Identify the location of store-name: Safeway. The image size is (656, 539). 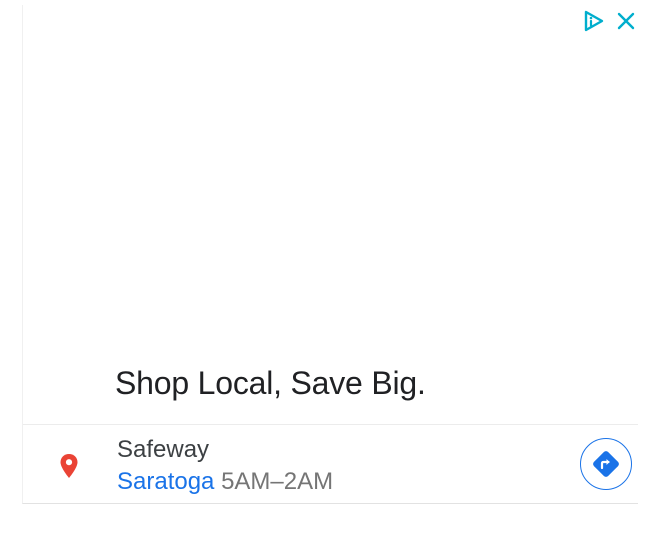
(163, 450).